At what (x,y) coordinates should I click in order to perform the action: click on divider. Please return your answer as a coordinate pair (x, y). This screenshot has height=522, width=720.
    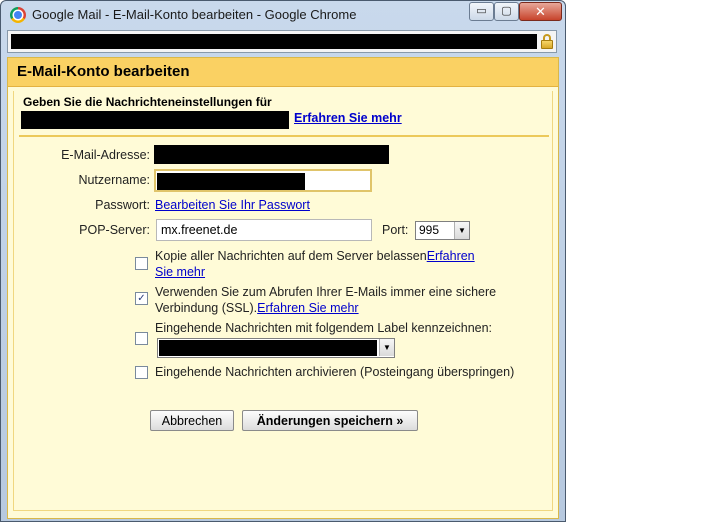
    Looking at the image, I should click on (284, 136).